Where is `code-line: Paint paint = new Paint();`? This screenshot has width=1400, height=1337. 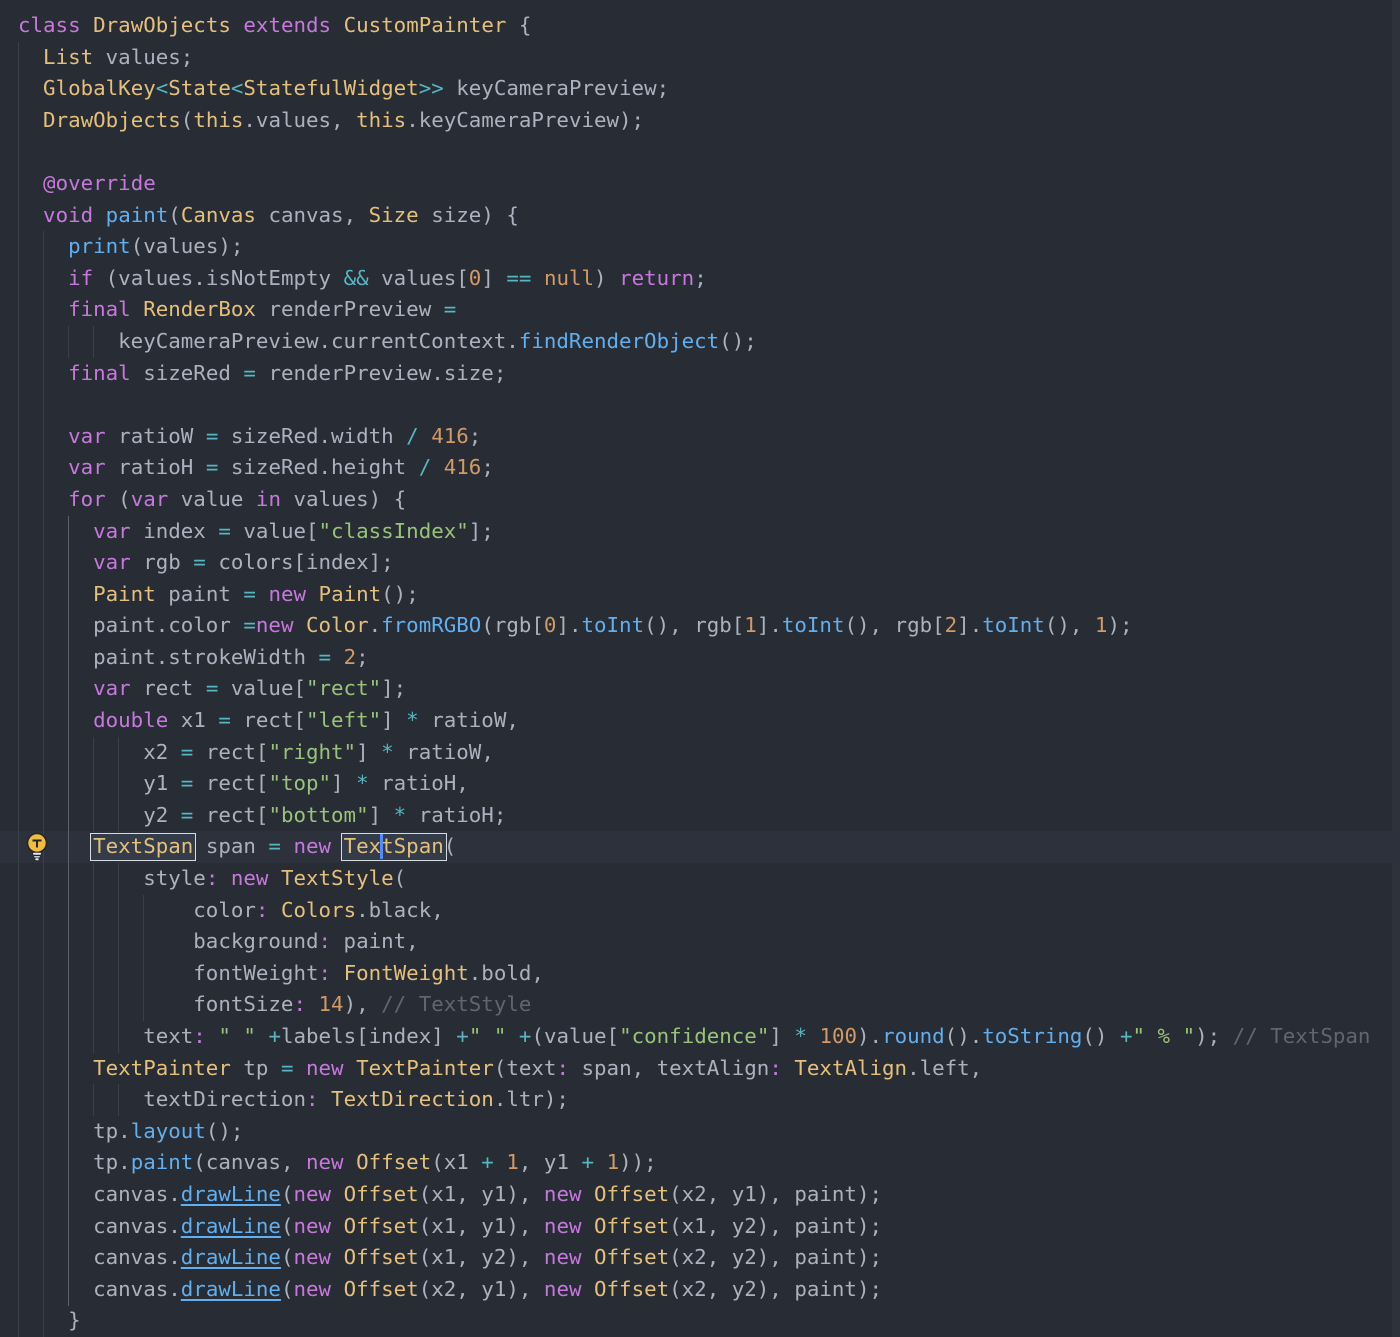 code-line: Paint paint = new Paint(); is located at coordinates (700, 595).